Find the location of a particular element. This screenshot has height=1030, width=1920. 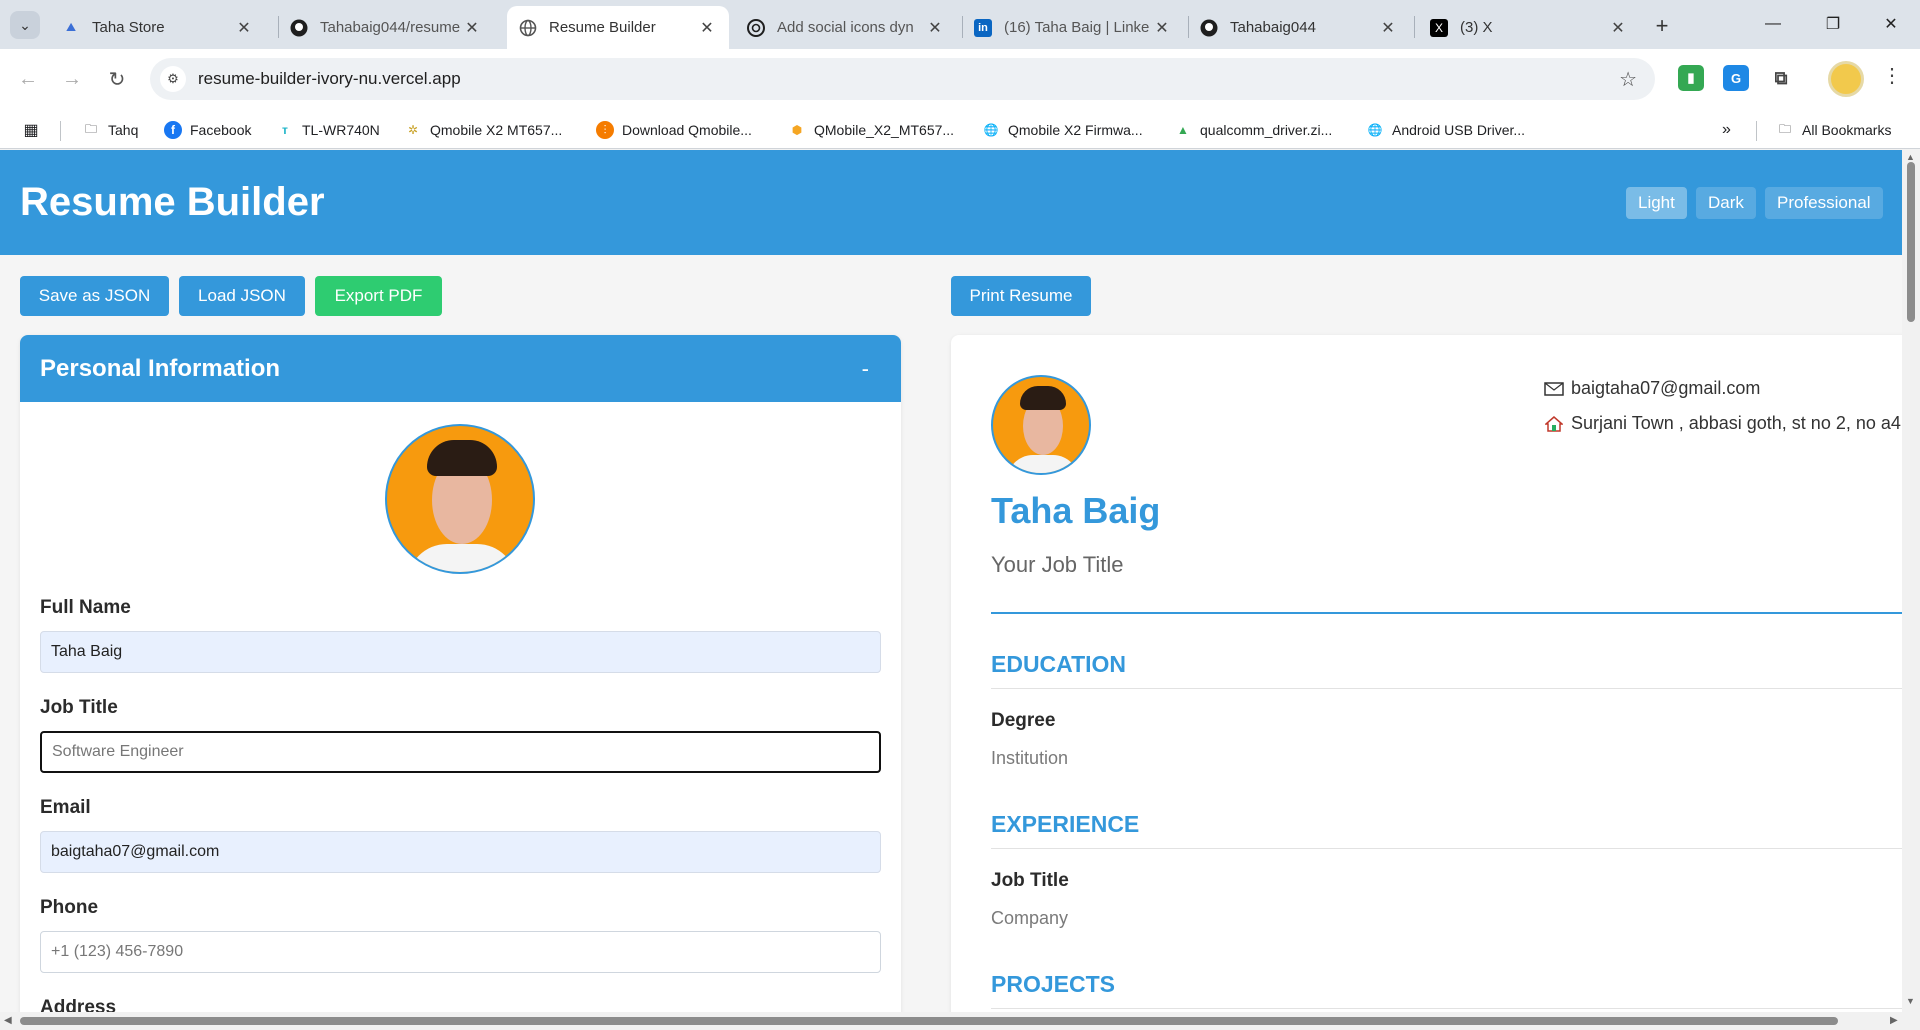

profile-avatar is located at coordinates (1846, 79).